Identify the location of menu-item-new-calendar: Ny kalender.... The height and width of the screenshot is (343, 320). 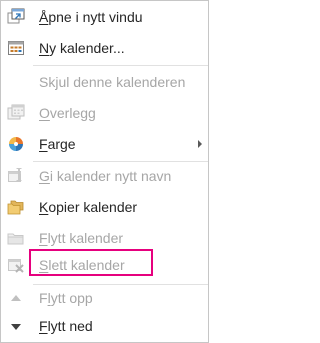
(104, 48).